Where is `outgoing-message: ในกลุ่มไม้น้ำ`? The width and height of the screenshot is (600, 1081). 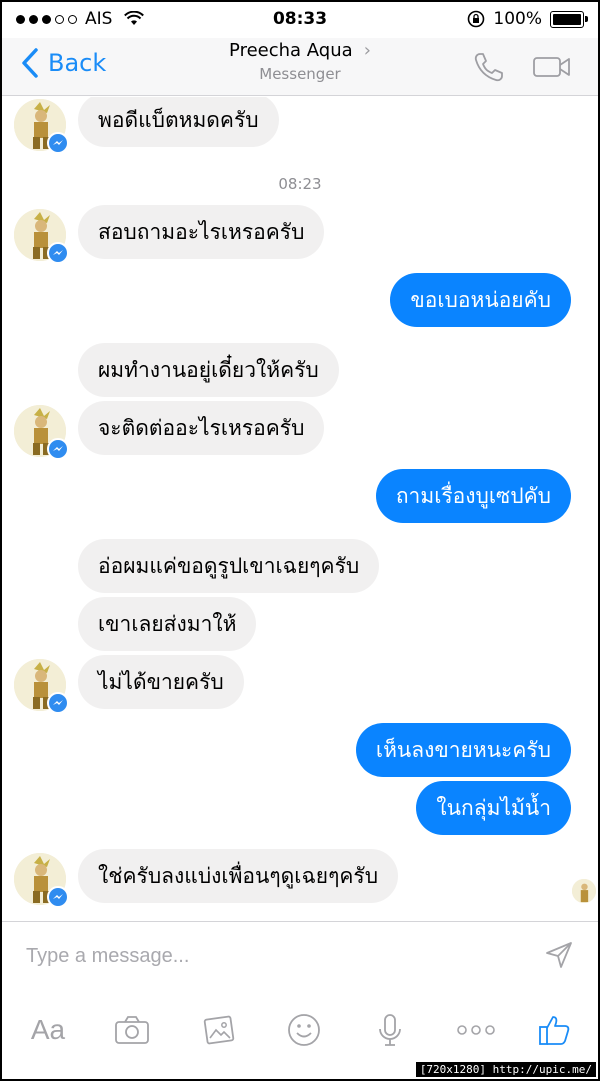 outgoing-message: ในกลุ่มไม้น้ำ is located at coordinates (493, 808).